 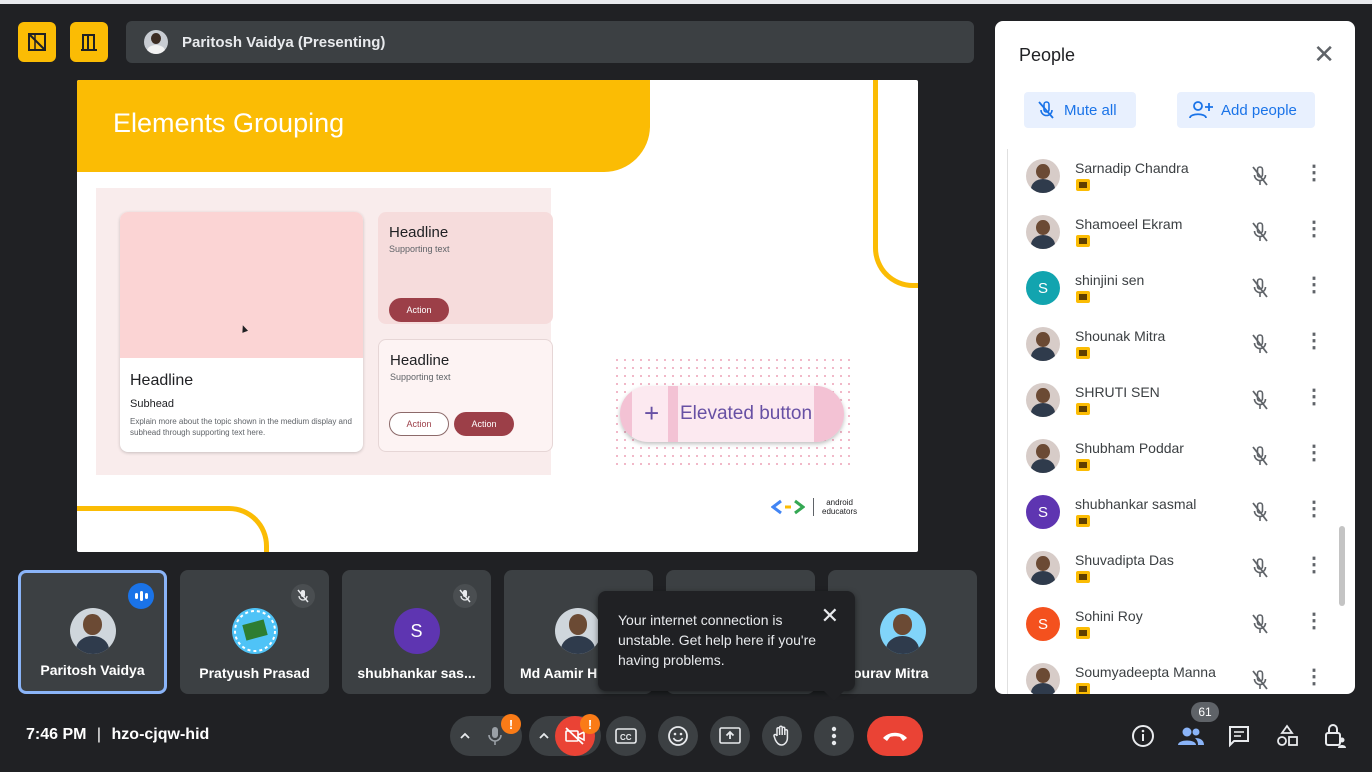 What do you see at coordinates (56, 734) in the screenshot?
I see `current-time: 7:46 PM` at bounding box center [56, 734].